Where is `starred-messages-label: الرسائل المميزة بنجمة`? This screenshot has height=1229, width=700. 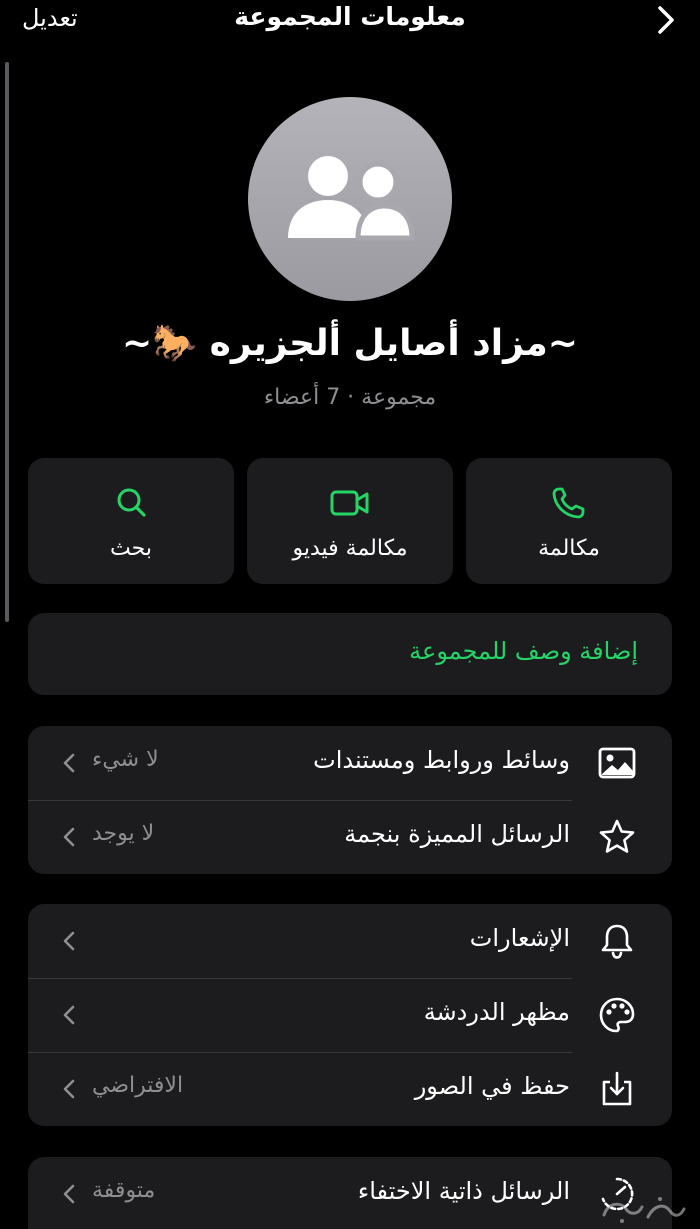 starred-messages-label: الرسائل المميزة بنجمة is located at coordinates (457, 834).